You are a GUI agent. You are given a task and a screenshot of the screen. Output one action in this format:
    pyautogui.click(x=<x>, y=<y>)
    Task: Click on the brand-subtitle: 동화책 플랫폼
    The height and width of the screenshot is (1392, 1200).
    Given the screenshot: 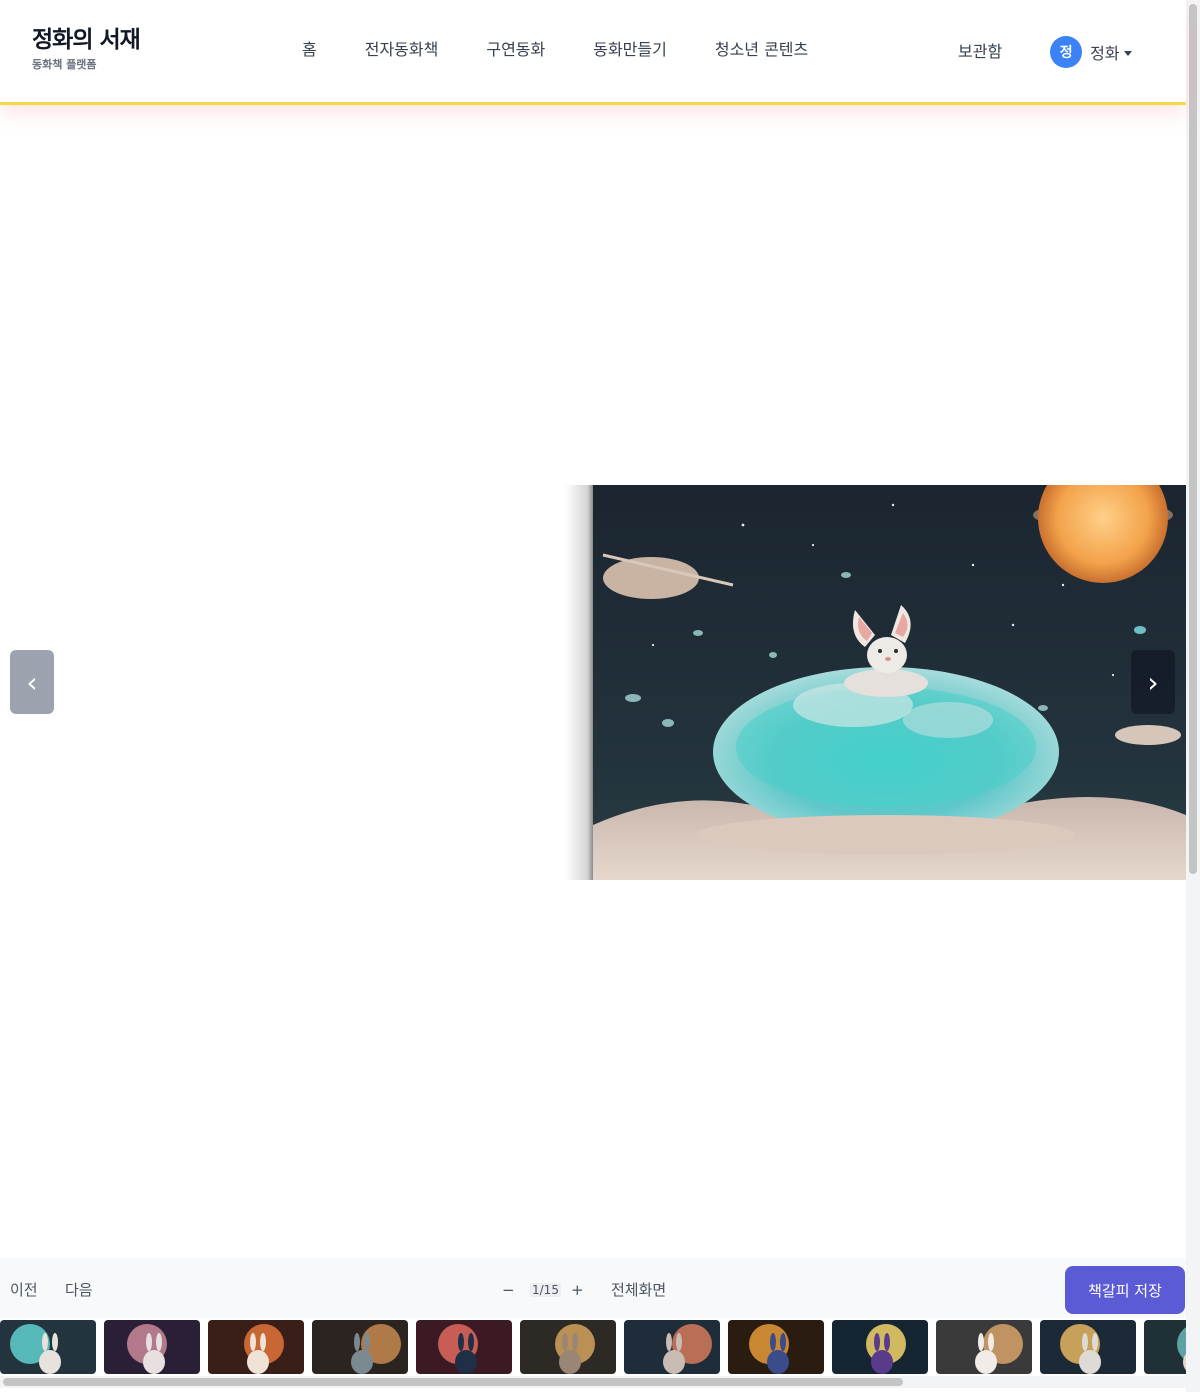 What is the action you would take?
    pyautogui.click(x=64, y=64)
    